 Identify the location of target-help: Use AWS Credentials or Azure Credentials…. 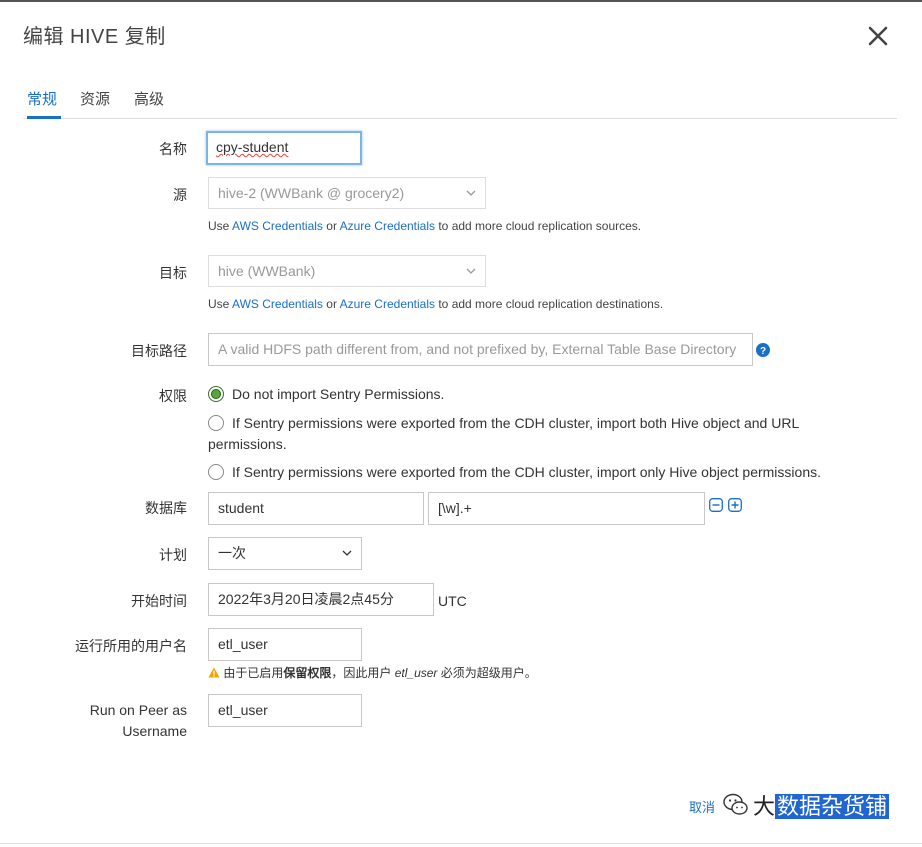
(436, 304).